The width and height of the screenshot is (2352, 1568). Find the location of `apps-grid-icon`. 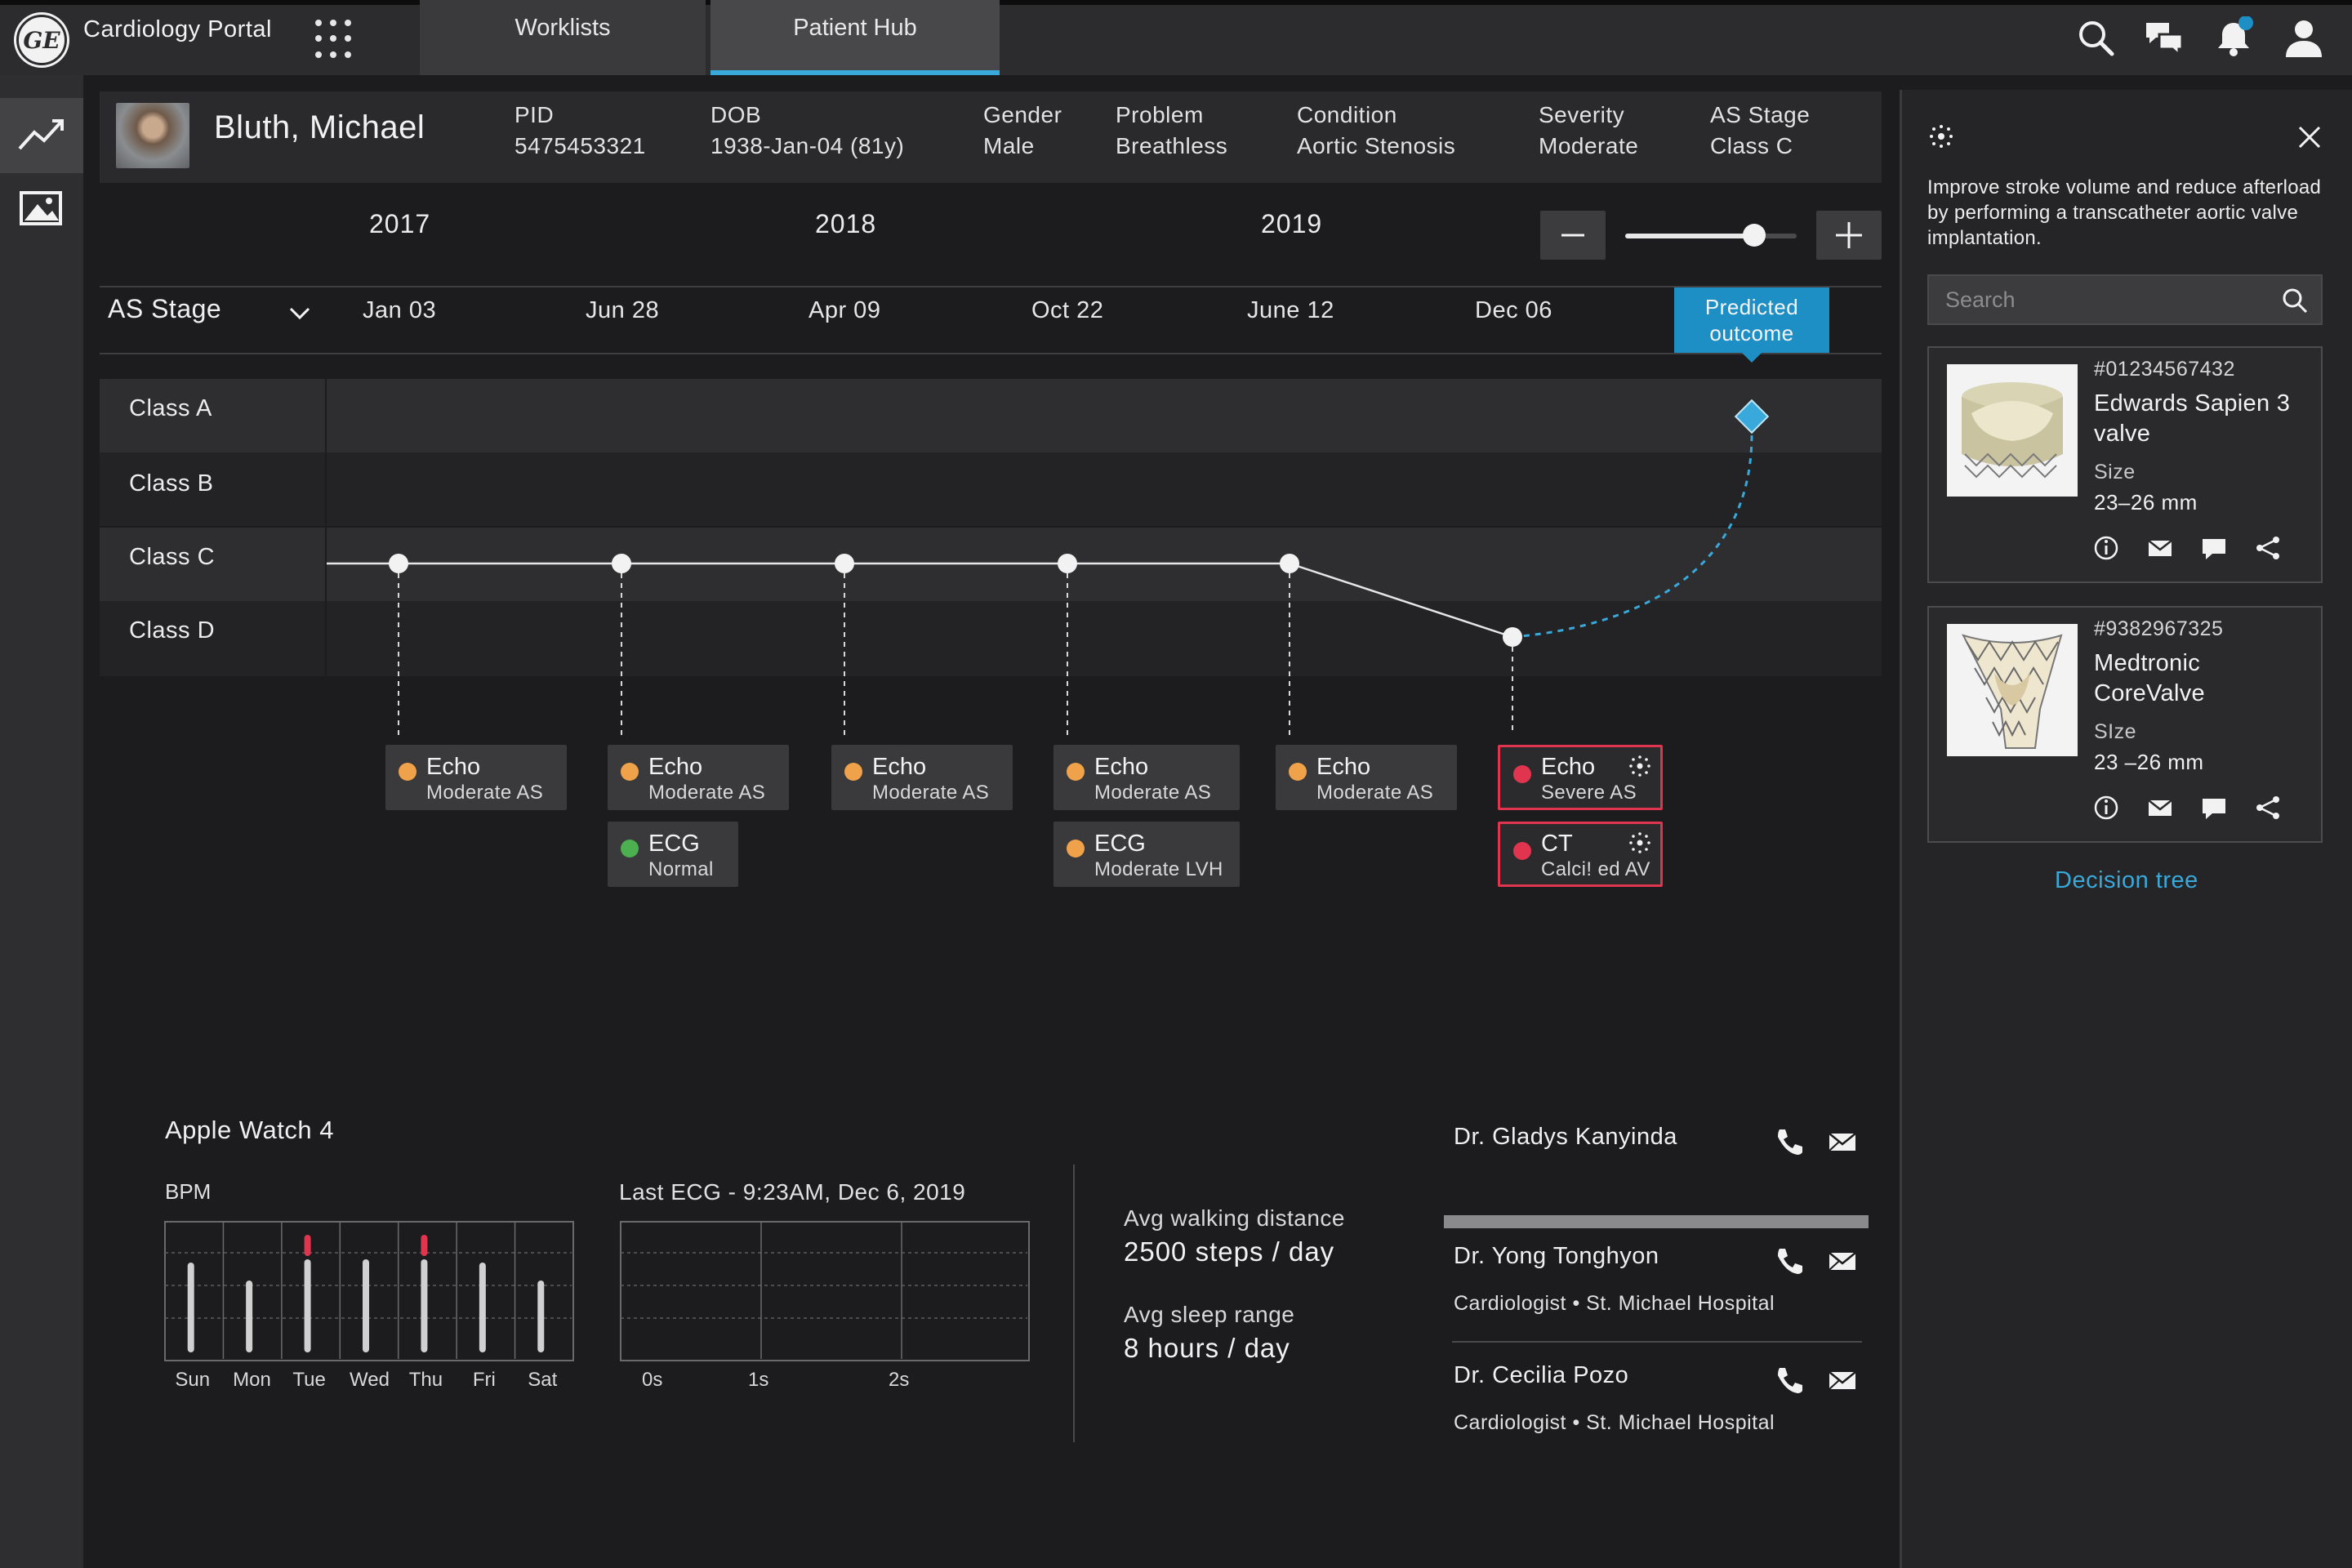

apps-grid-icon is located at coordinates (334, 39).